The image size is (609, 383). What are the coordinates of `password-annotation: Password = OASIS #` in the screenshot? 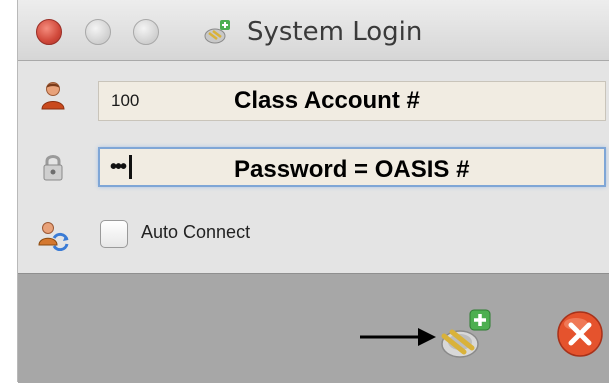 It's located at (352, 169).